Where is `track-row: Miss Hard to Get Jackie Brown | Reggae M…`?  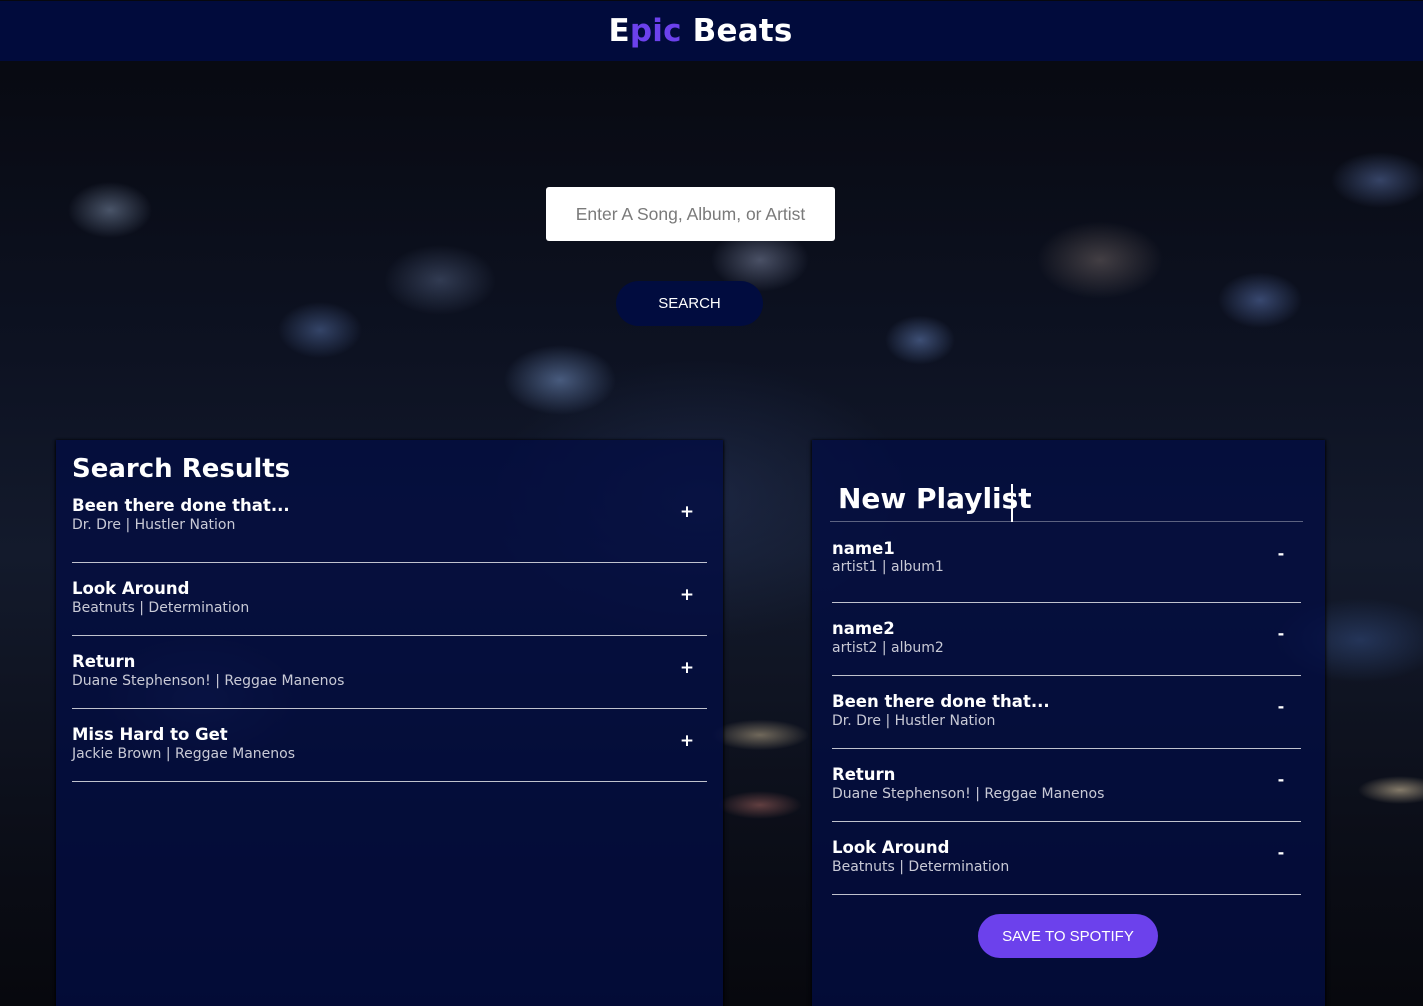 track-row: Miss Hard to Get Jackie Brown | Reggae M… is located at coordinates (389, 745).